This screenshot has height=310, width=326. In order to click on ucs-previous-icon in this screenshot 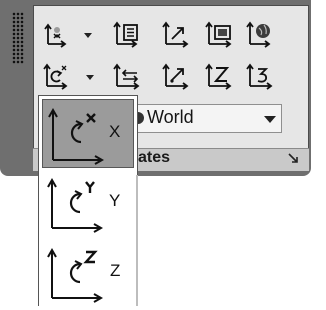, I will do `click(126, 76)`.